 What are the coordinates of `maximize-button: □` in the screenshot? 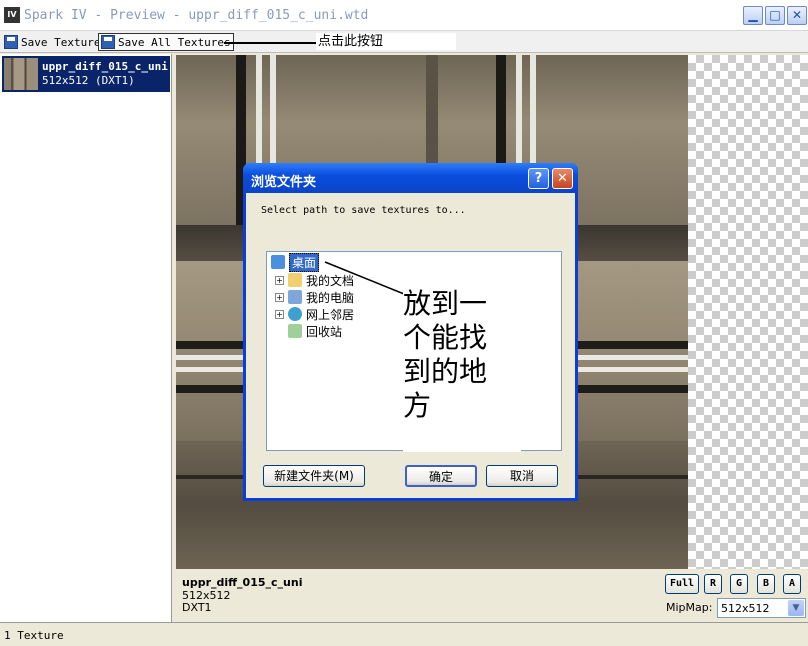 It's located at (775, 15).